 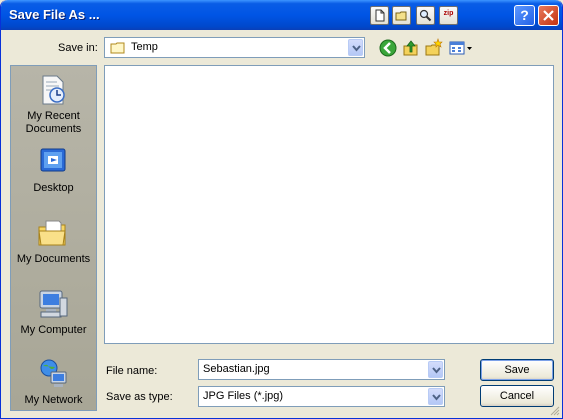 I want to click on place-label: Desktop, so click(x=53, y=188).